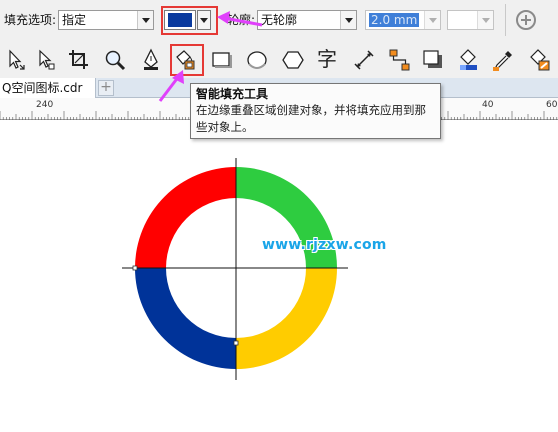  What do you see at coordinates (223, 17) in the screenshot?
I see `pointer-arrowhead-icon` at bounding box center [223, 17].